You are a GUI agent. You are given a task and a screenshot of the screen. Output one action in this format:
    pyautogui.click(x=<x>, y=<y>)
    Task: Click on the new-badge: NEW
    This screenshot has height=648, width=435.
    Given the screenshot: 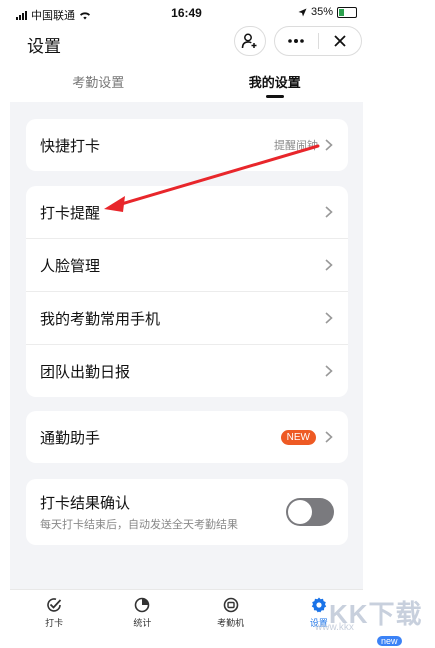 What is the action you would take?
    pyautogui.click(x=298, y=437)
    